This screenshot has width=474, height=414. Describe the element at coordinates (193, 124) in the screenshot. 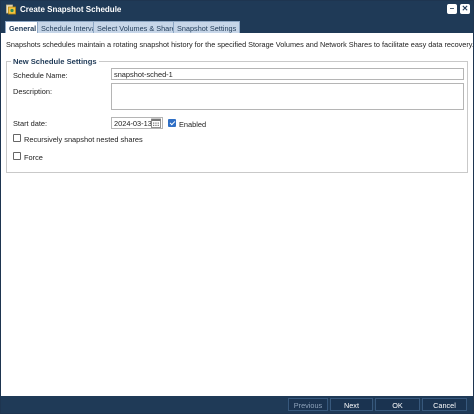

I see `enabled-label: Enabled` at that location.